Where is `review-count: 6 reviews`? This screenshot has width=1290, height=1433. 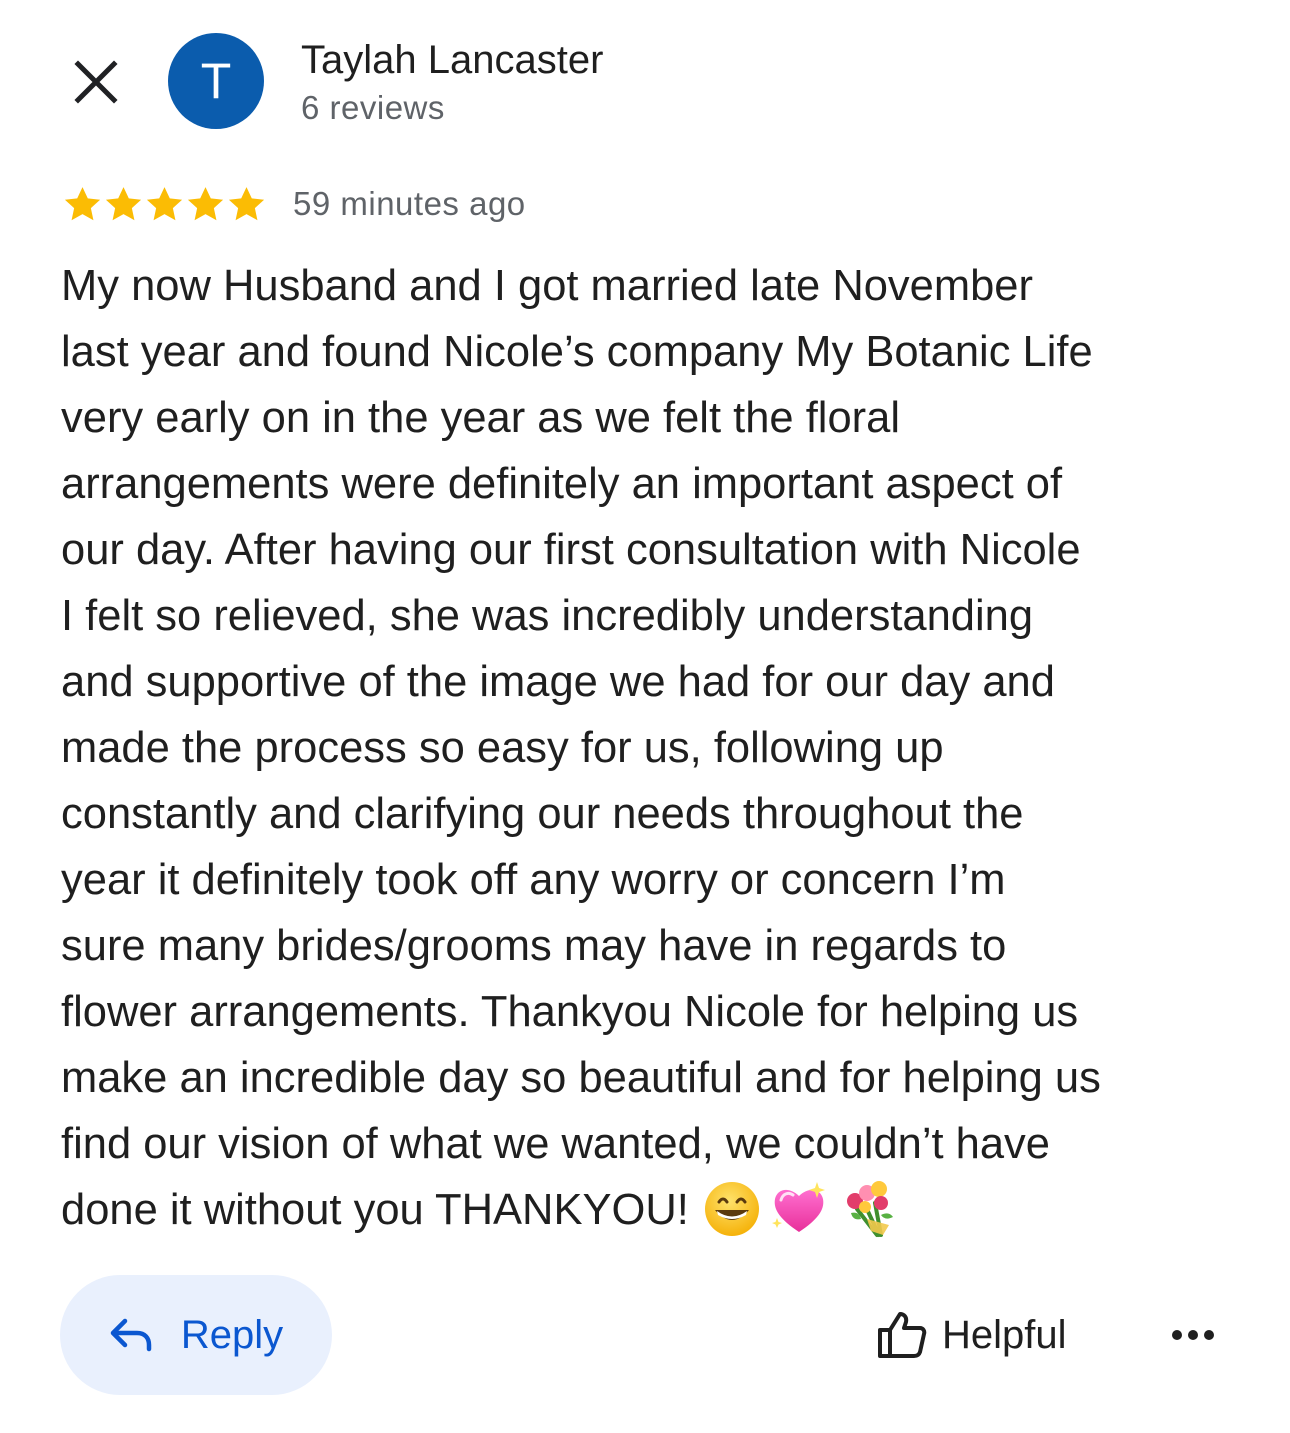
review-count: 6 reviews is located at coordinates (373, 107).